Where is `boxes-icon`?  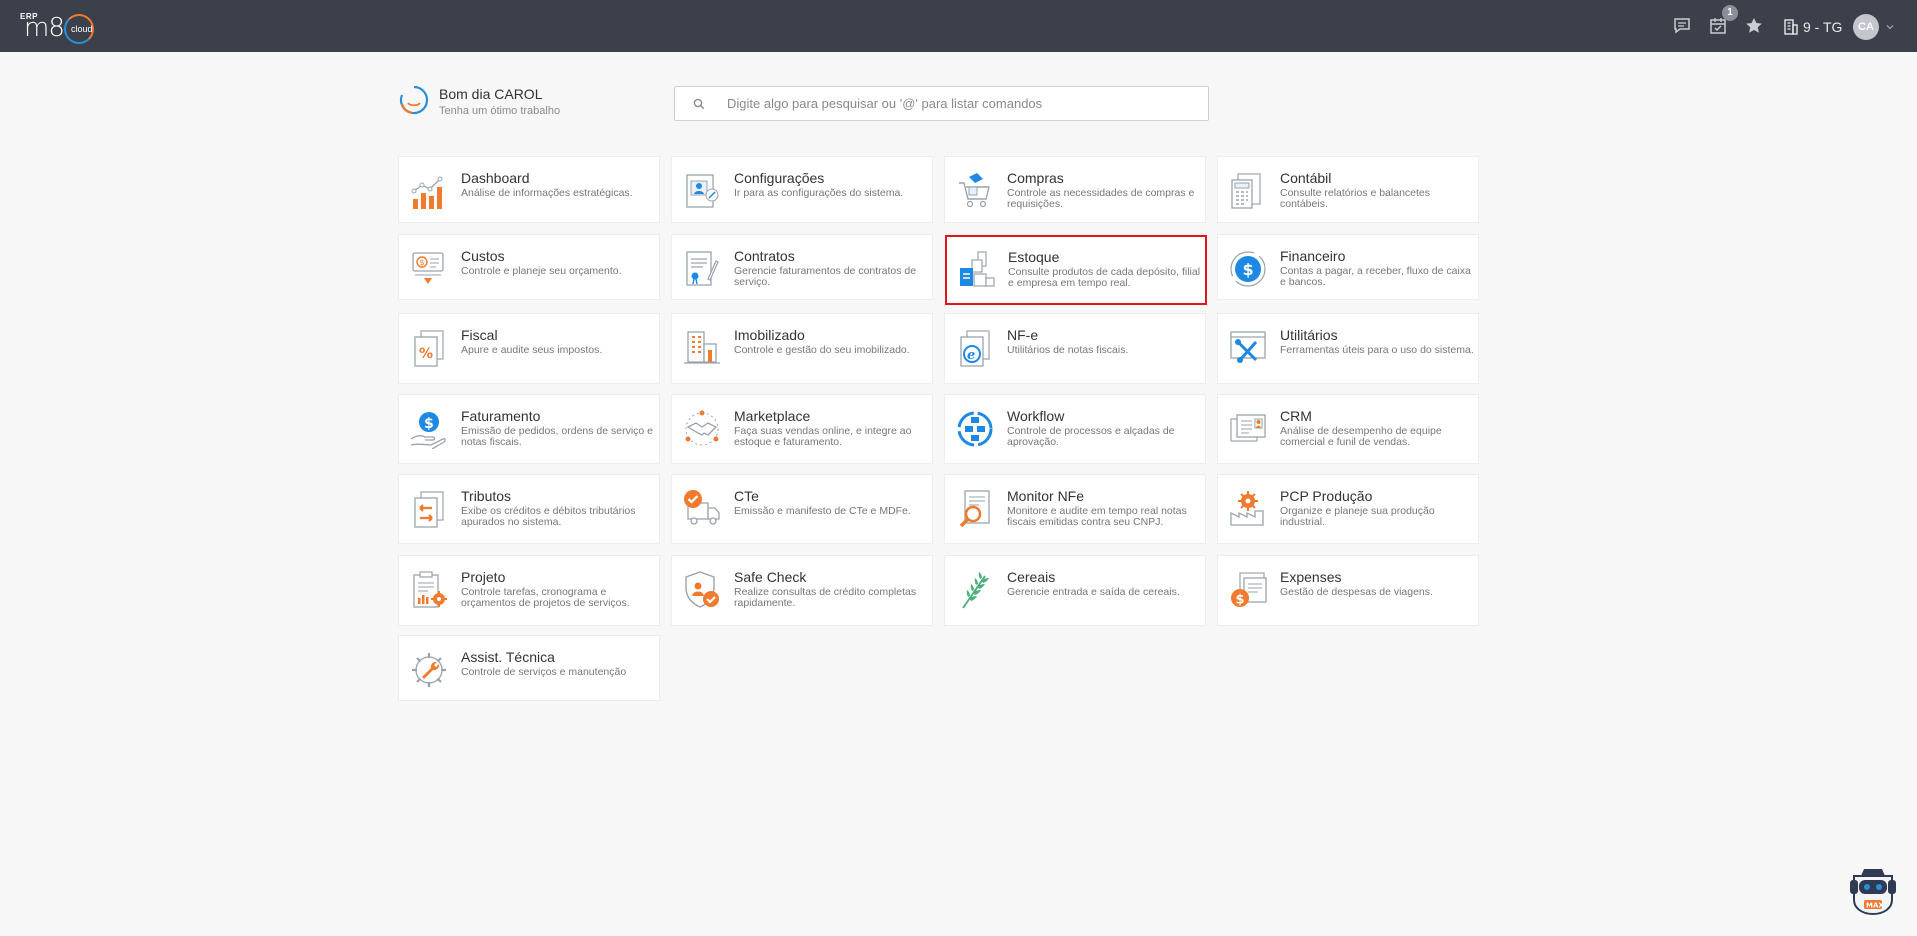
boxes-icon is located at coordinates (977, 269).